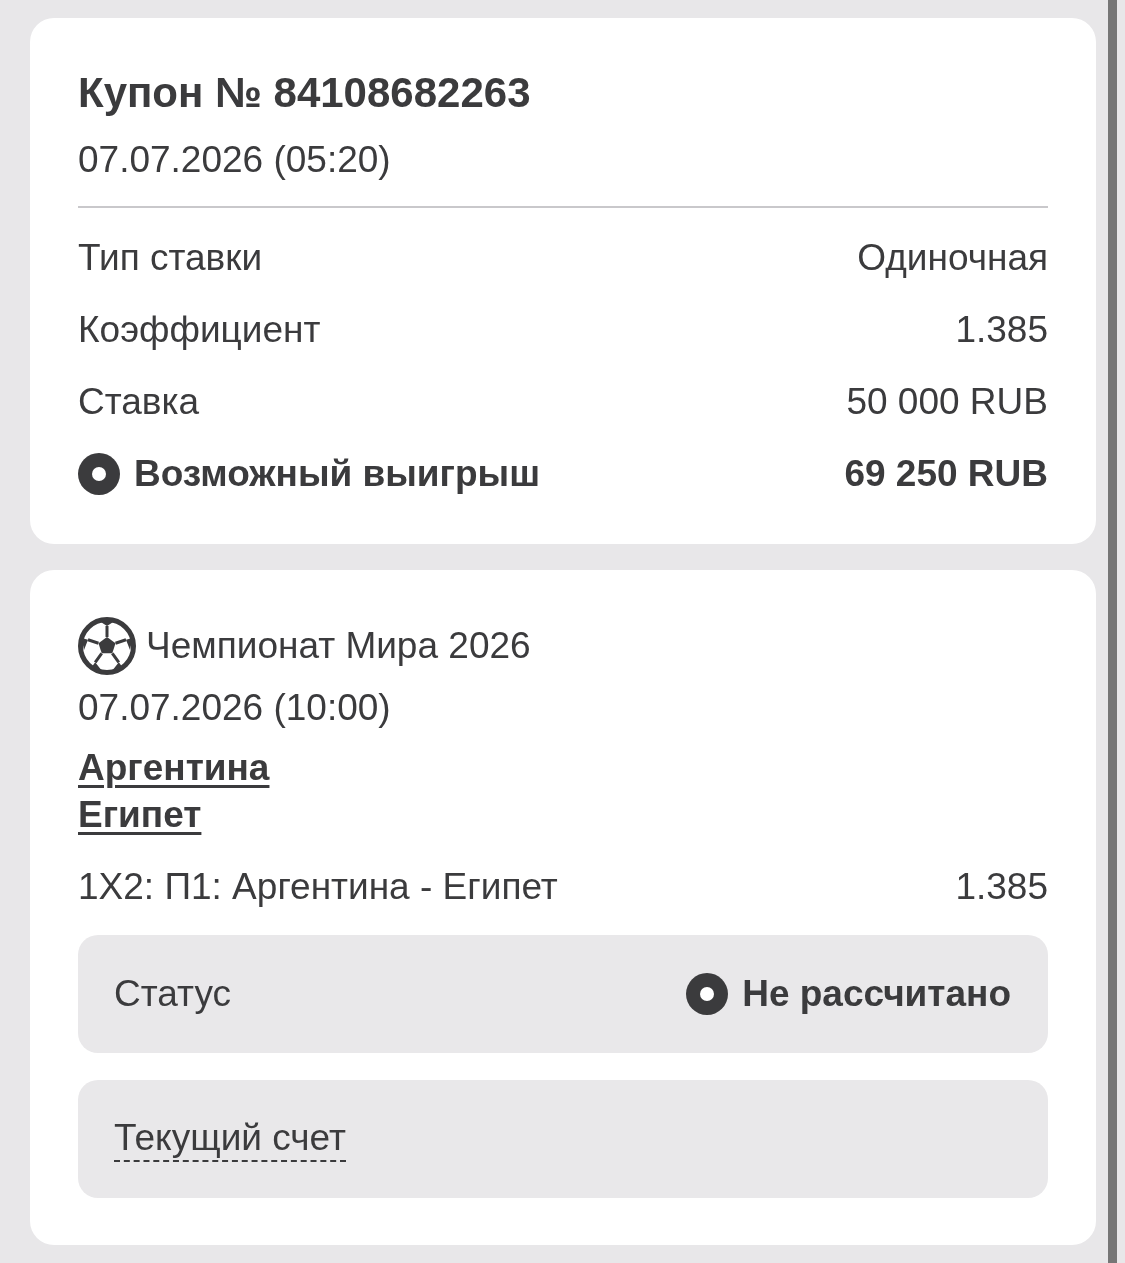 The image size is (1125, 1263). What do you see at coordinates (337, 474) in the screenshot?
I see `row-label: Возможный выигрыш` at bounding box center [337, 474].